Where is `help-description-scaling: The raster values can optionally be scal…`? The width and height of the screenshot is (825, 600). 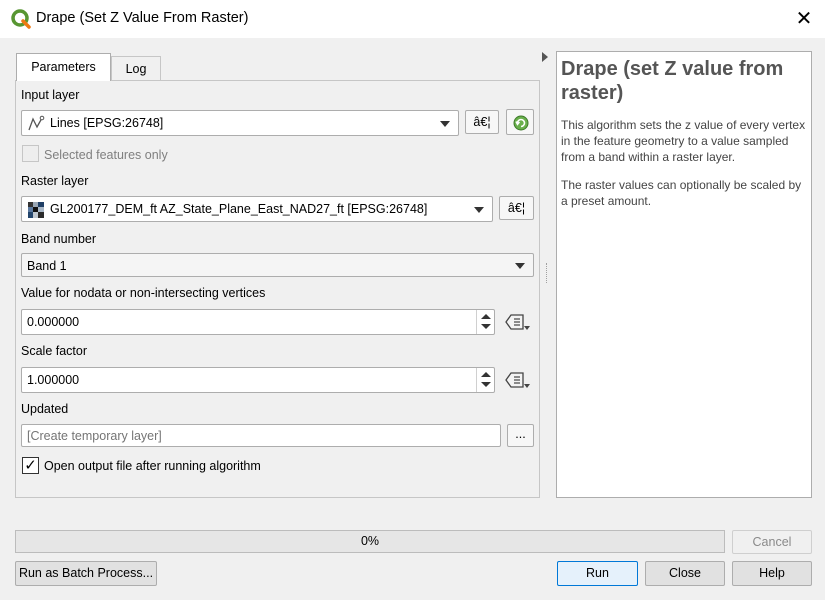 help-description-scaling: The raster values can optionally be scal… is located at coordinates (681, 193).